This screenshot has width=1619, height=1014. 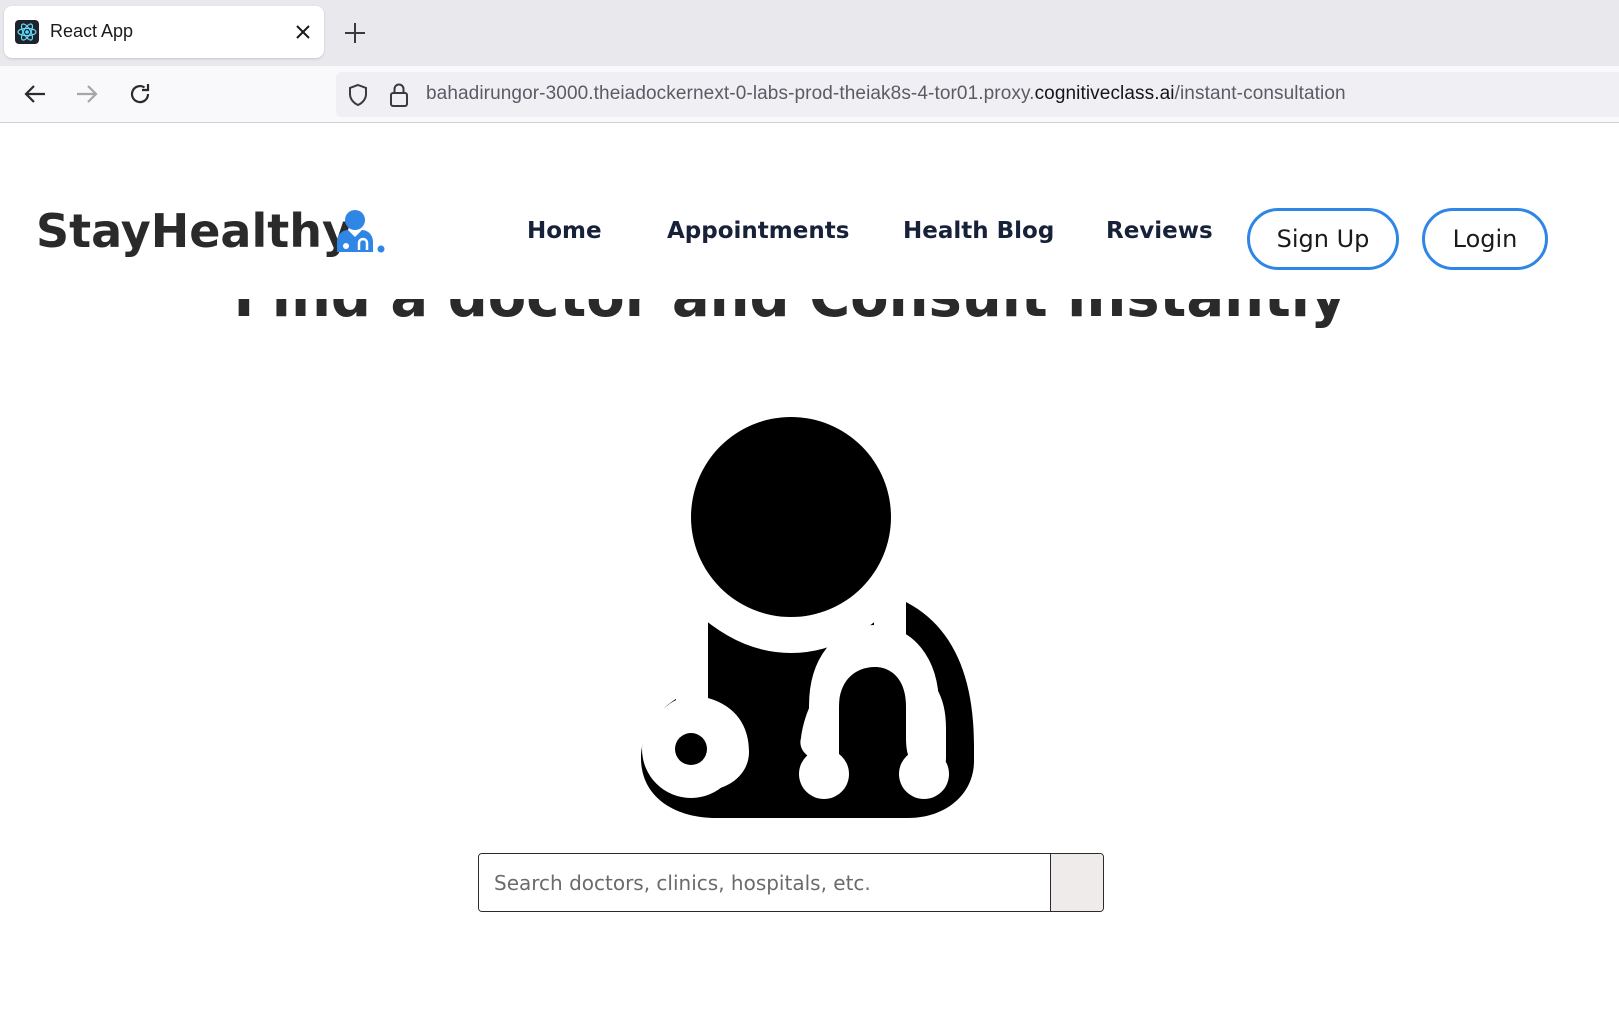 What do you see at coordinates (978, 231) in the screenshot?
I see `nav-link-health-blog: Health Blog` at bounding box center [978, 231].